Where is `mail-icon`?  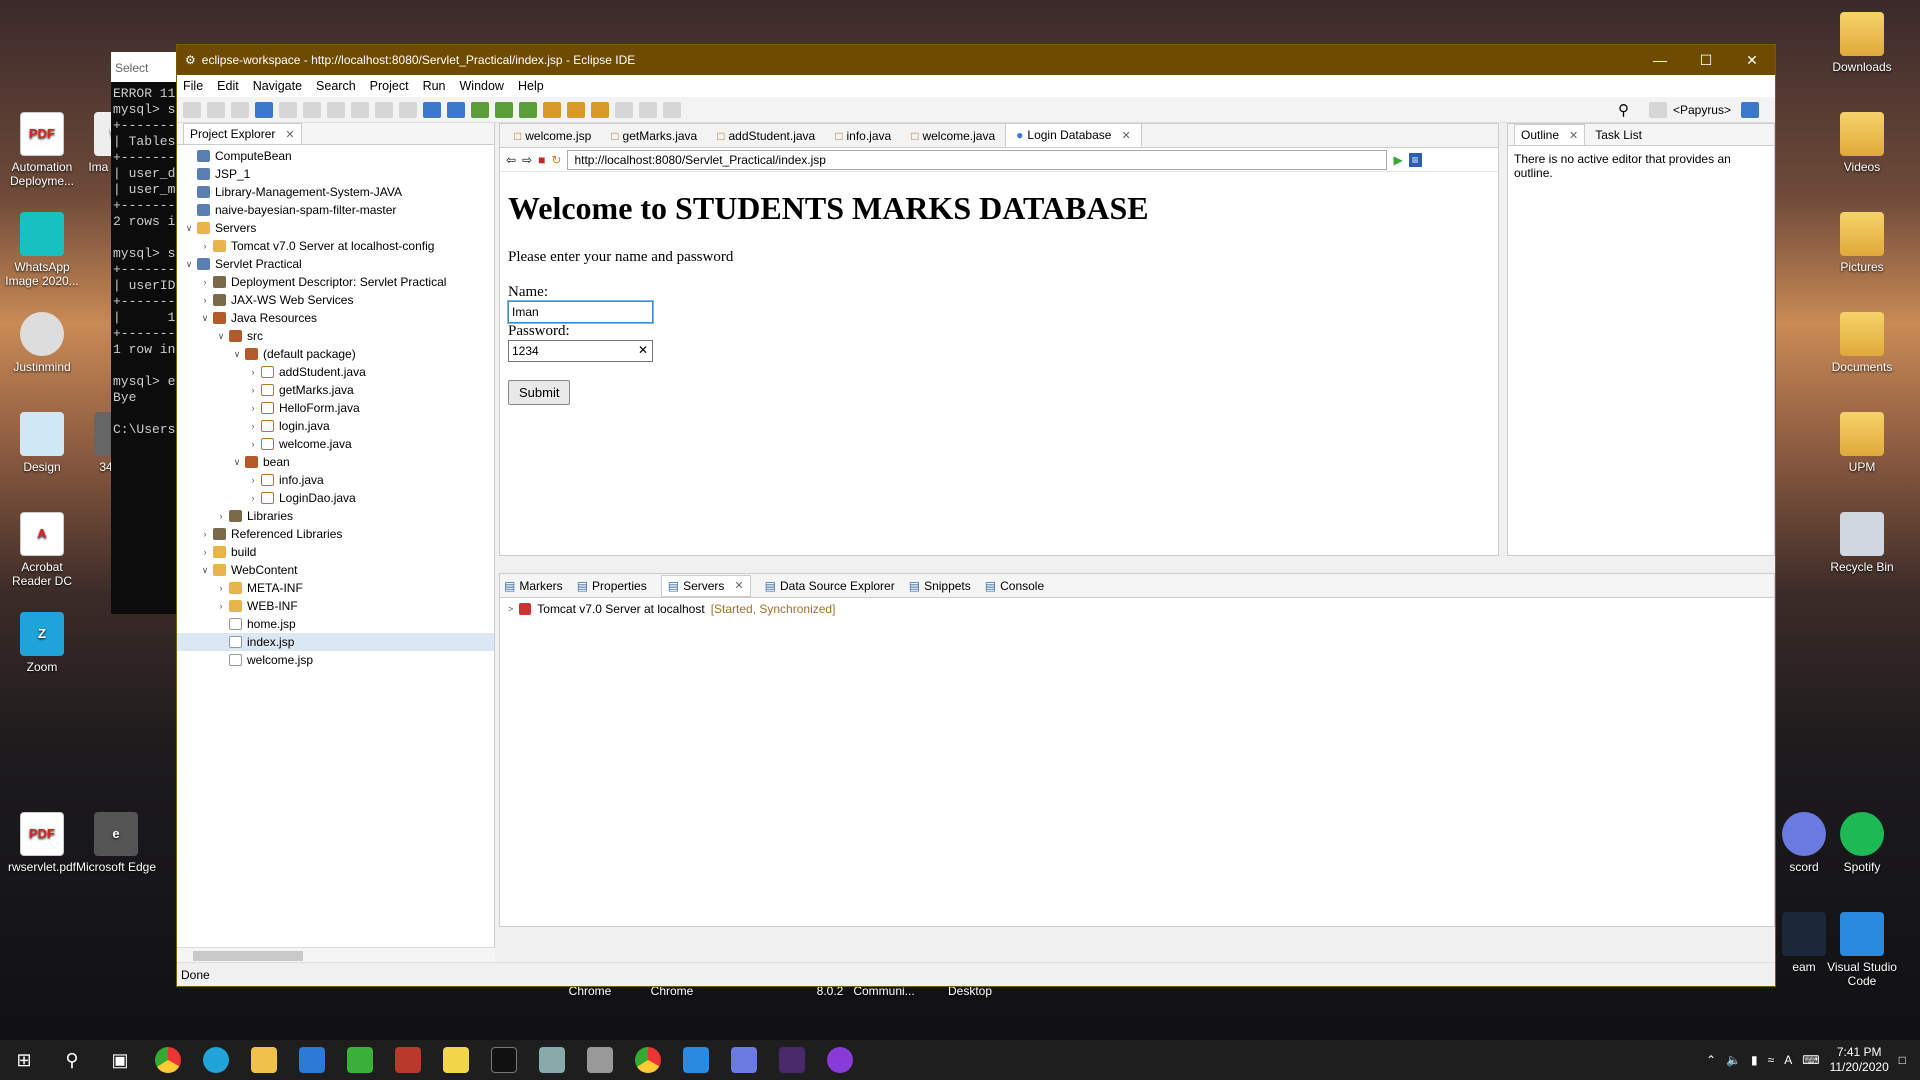 mail-icon is located at coordinates (312, 1060).